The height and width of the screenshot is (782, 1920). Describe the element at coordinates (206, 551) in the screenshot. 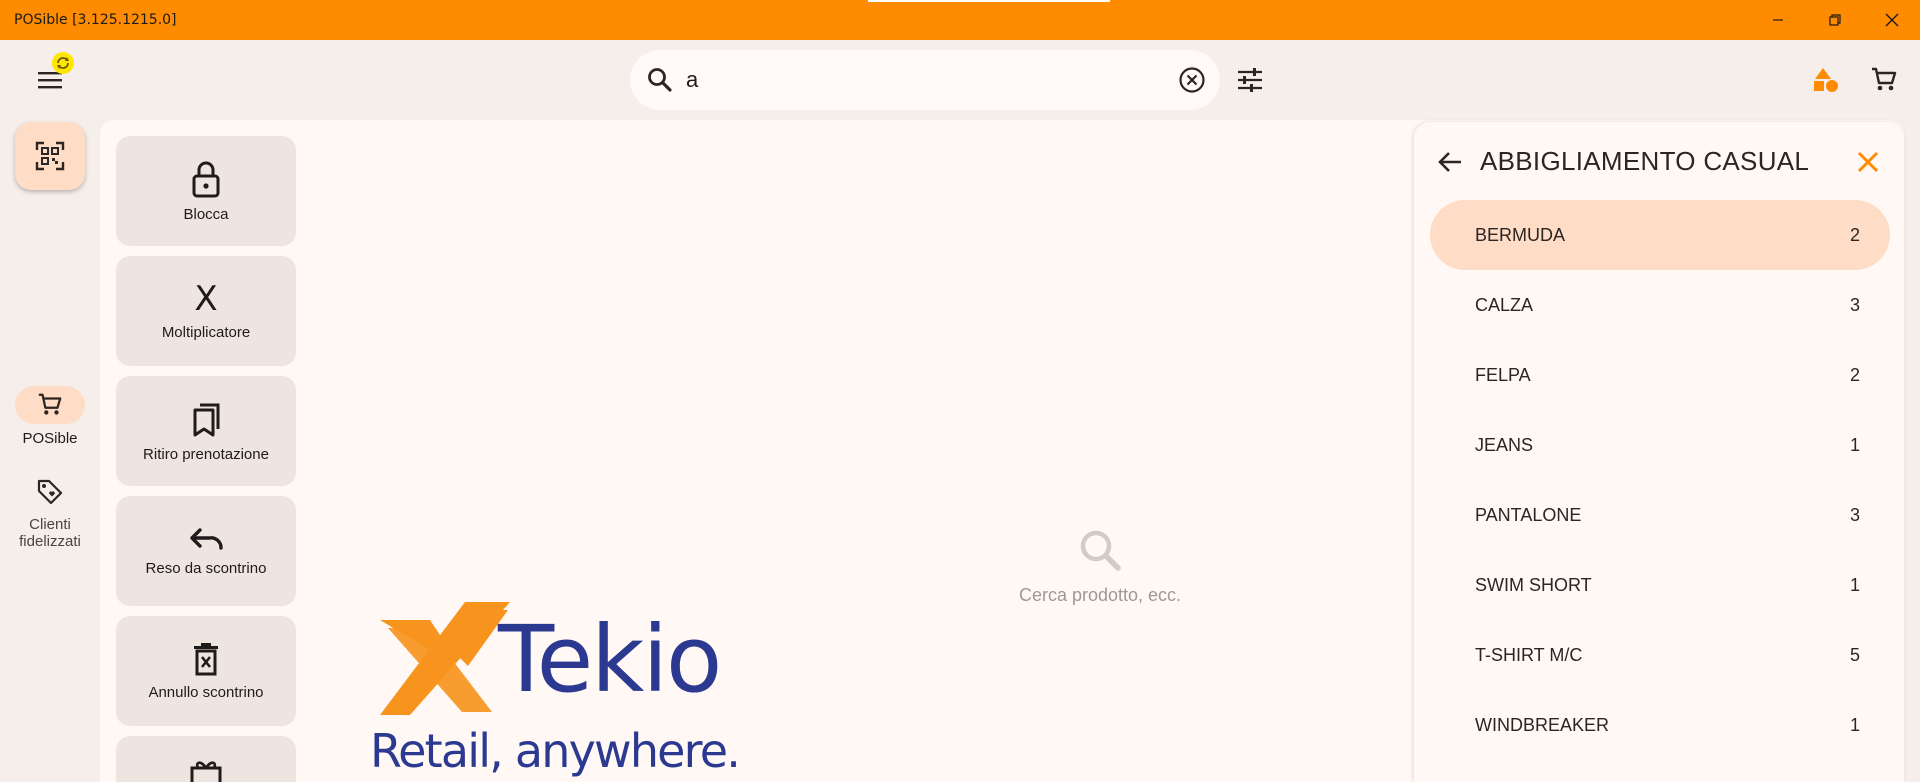

I see `return-from-receipt-button: Reso da scontrino` at that location.